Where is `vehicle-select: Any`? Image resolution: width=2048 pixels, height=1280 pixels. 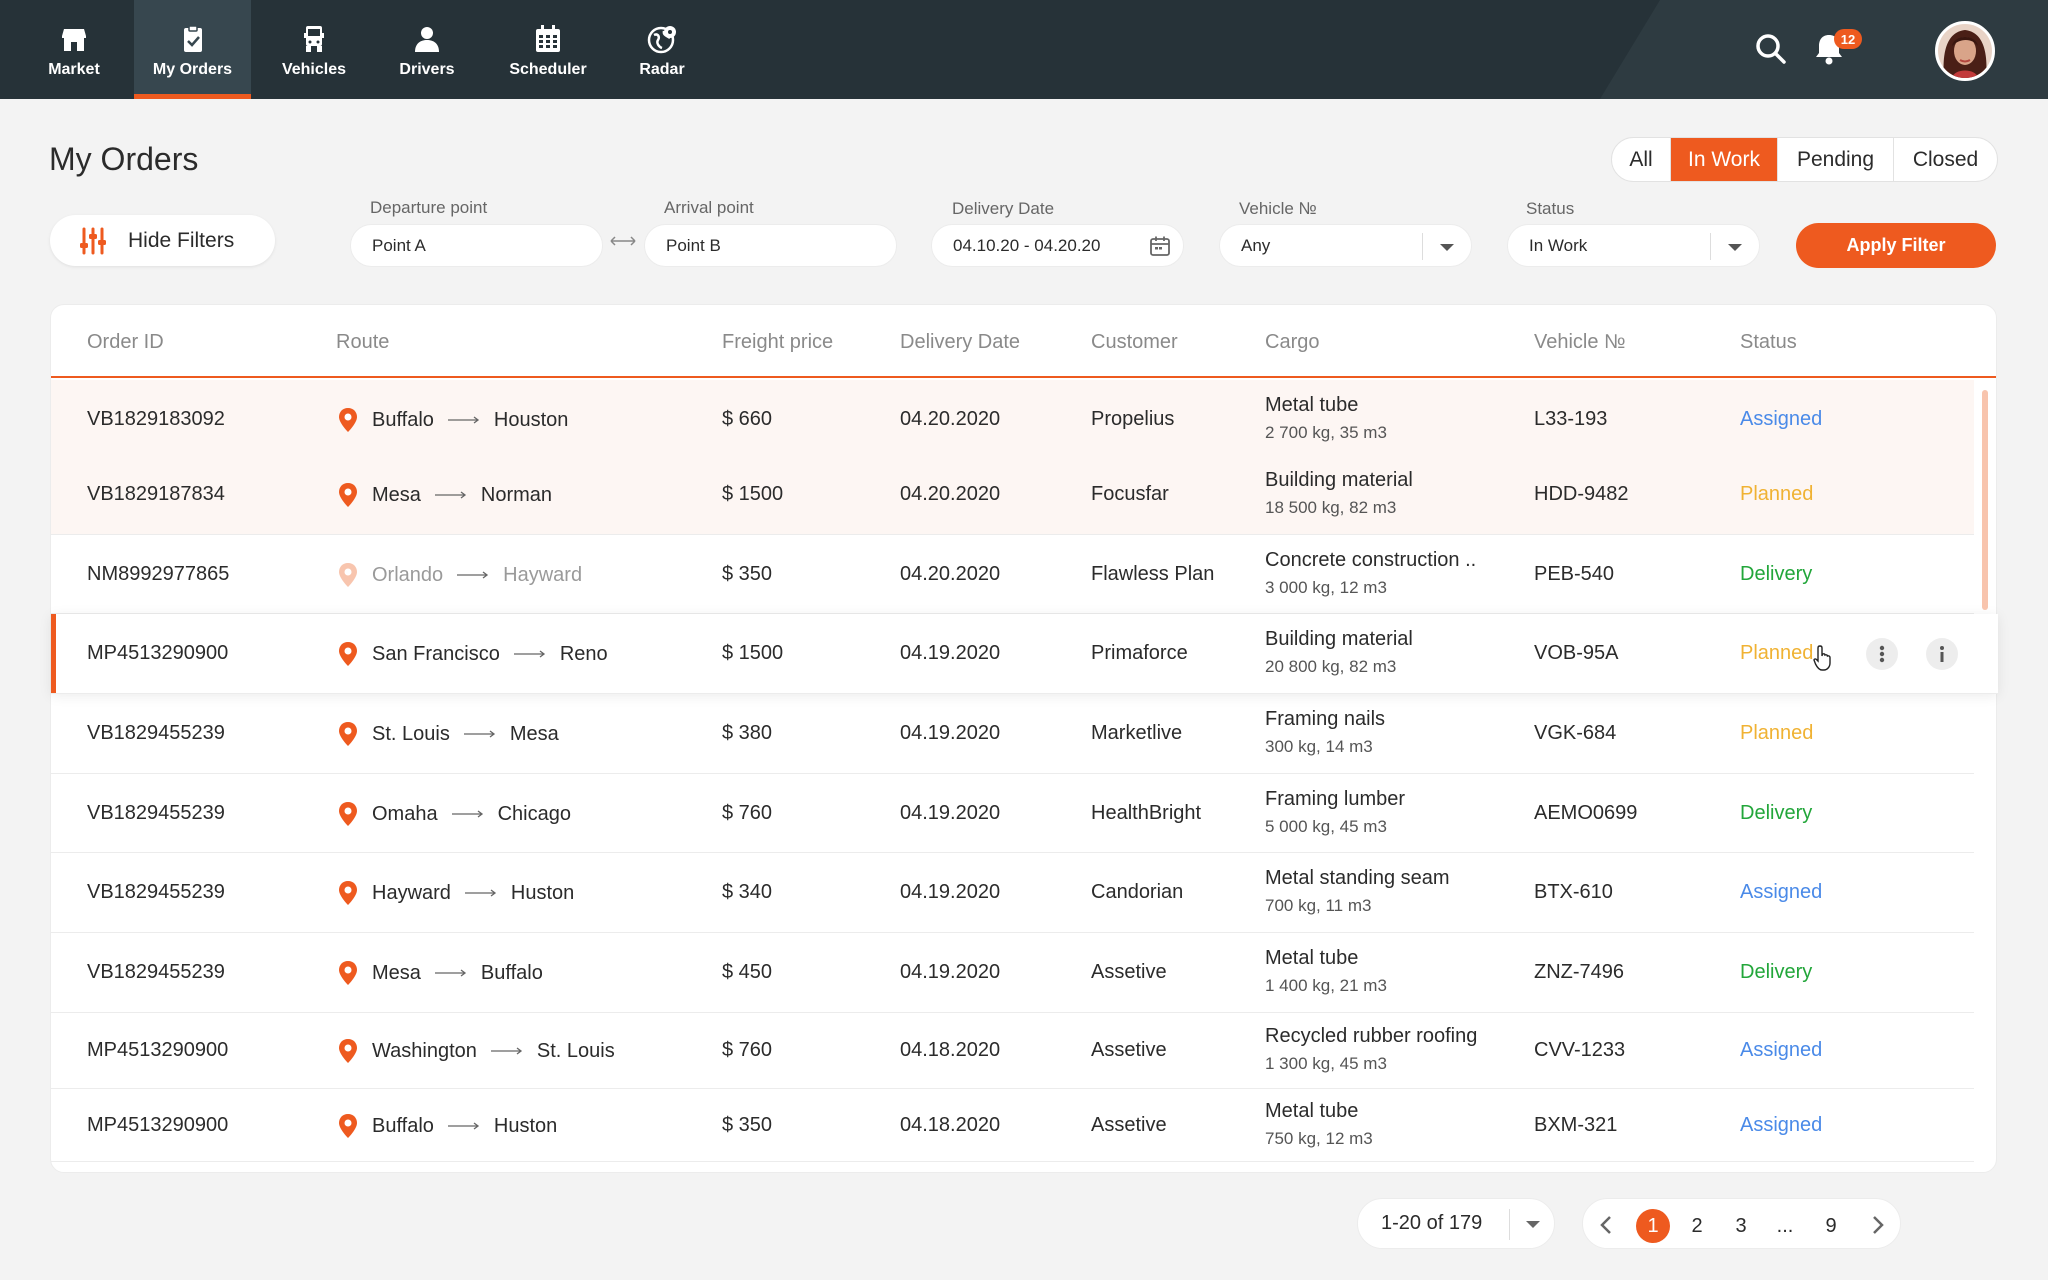
vehicle-select: Any is located at coordinates (1345, 245).